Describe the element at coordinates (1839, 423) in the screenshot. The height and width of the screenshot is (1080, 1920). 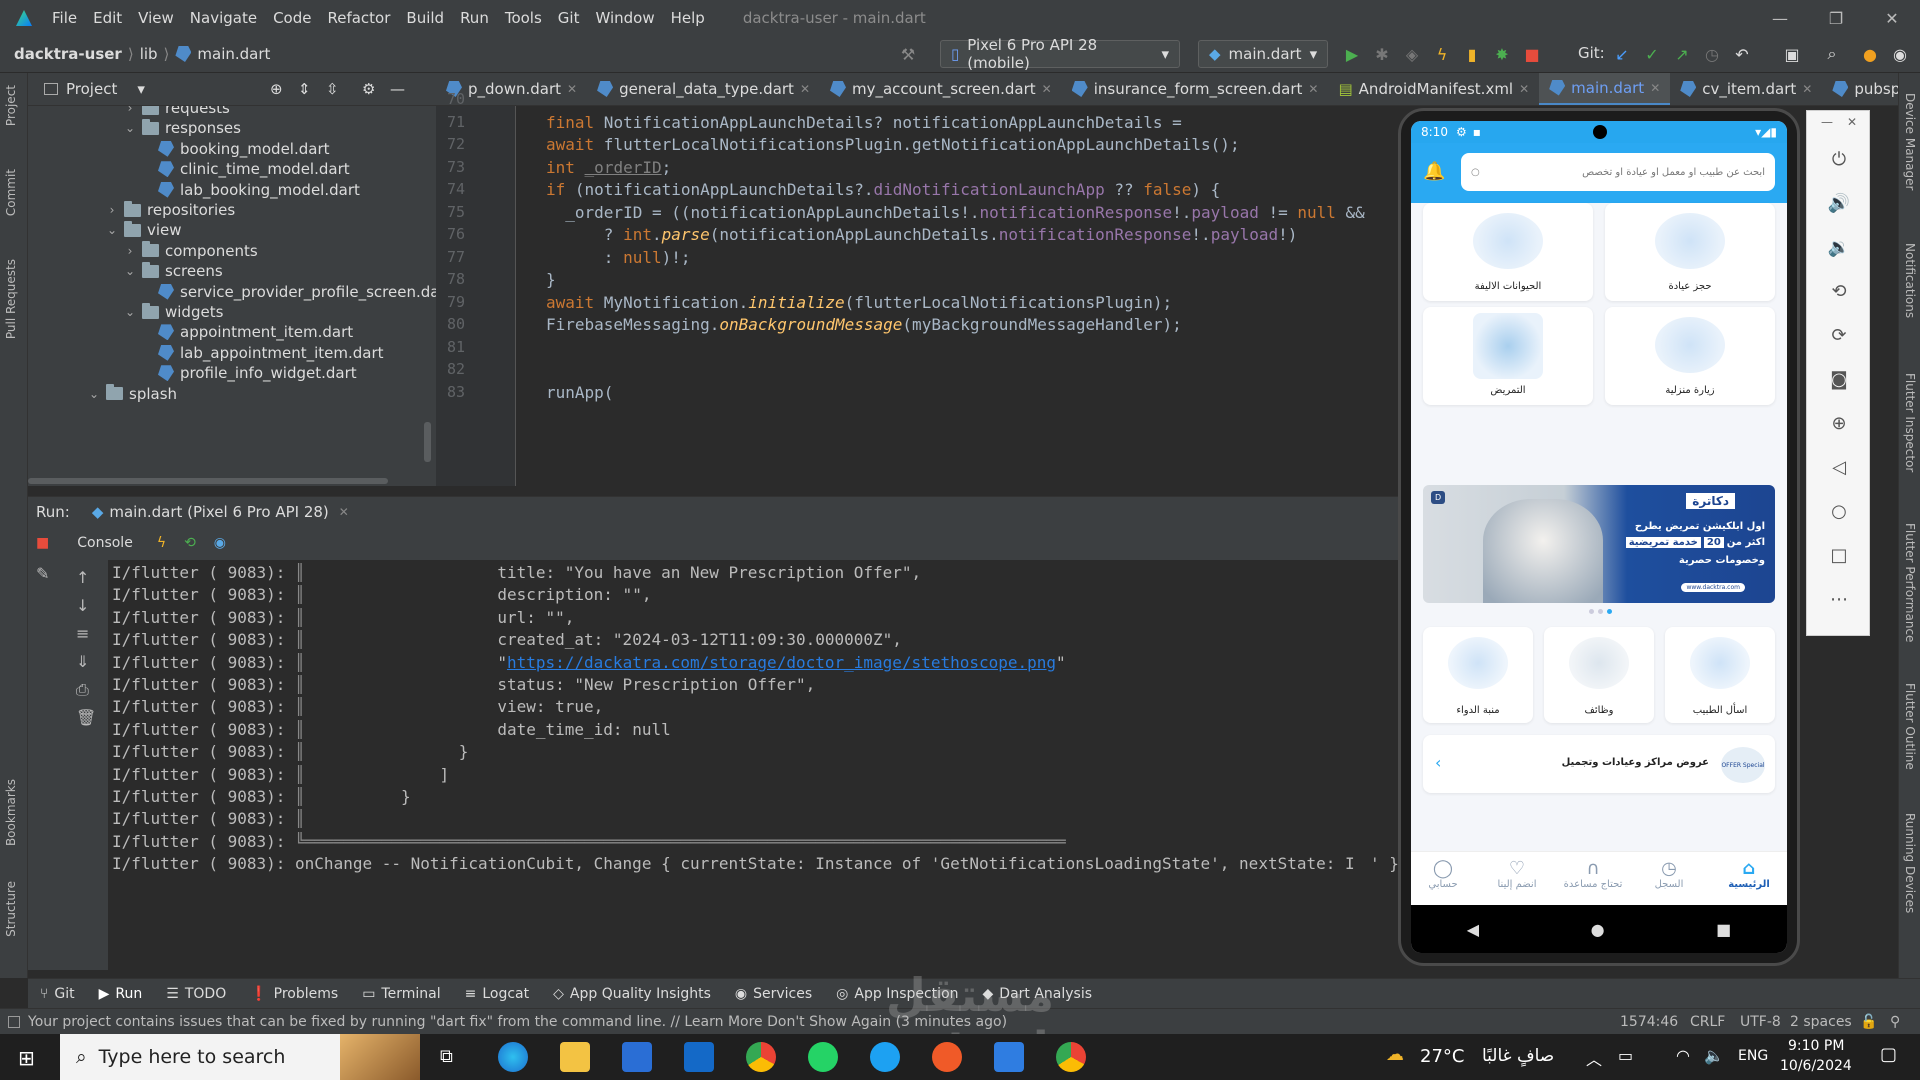
I see `zoom-icon: ⊕` at that location.